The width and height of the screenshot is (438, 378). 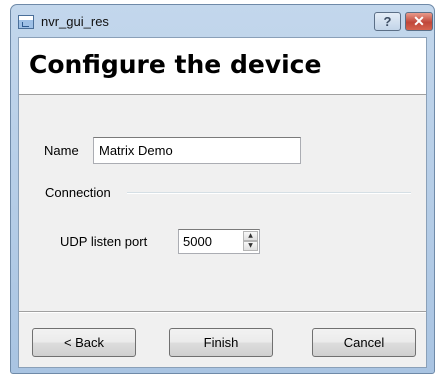 I want to click on wizard-header: Configure the device, so click(x=222, y=66).